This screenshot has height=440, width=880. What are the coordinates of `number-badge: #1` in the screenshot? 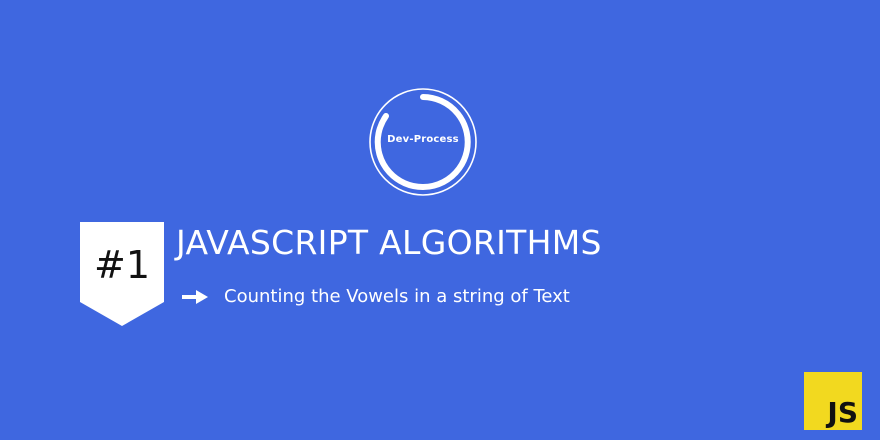 It's located at (122, 274).